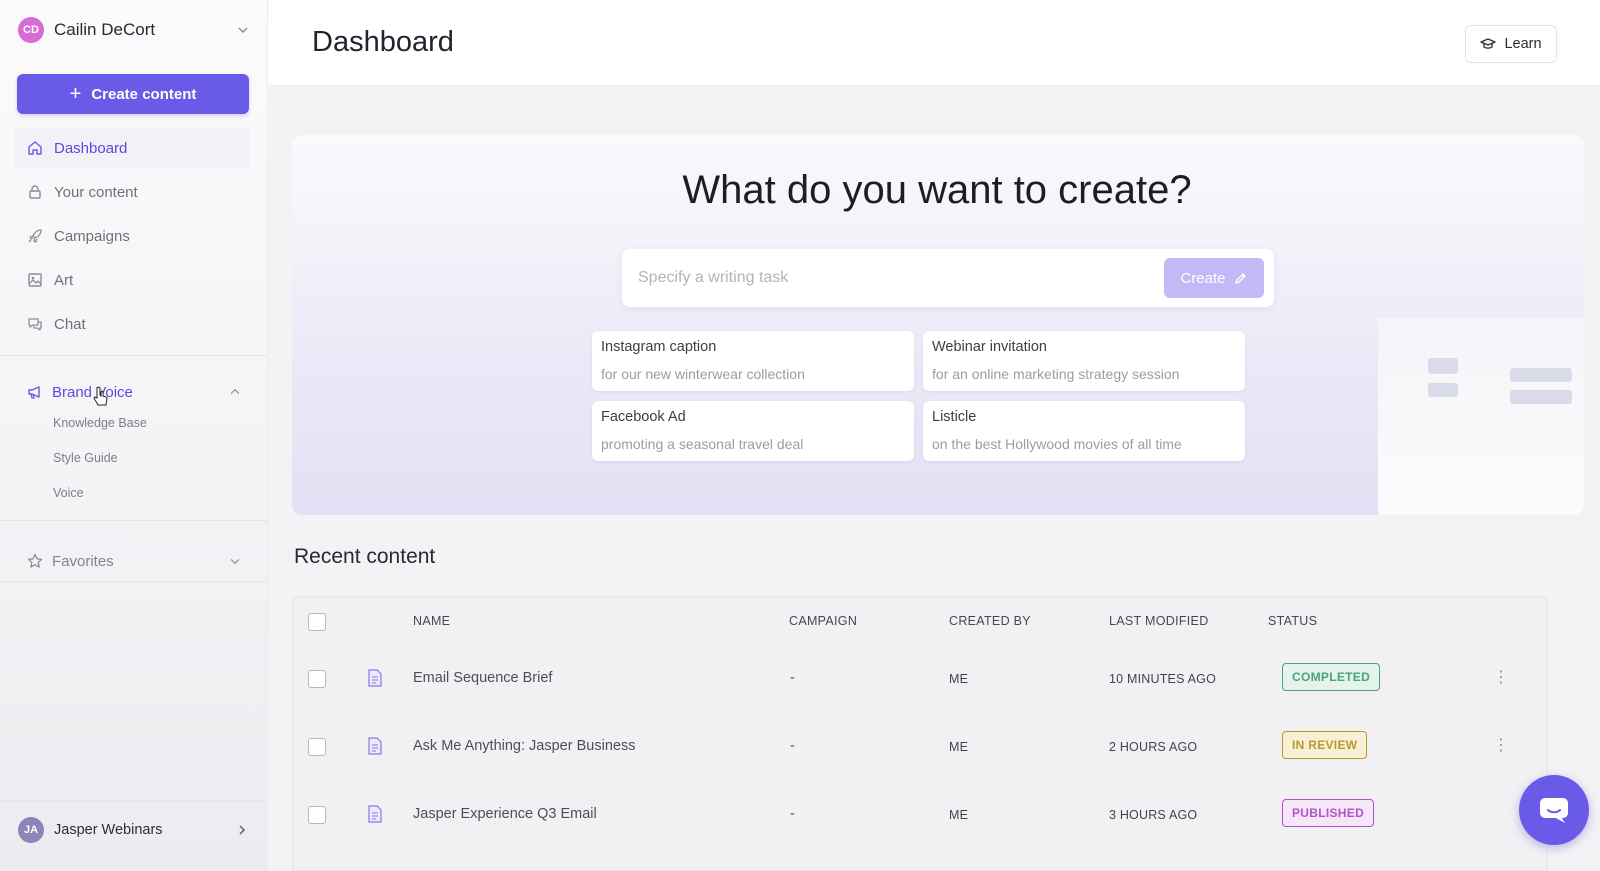 The width and height of the screenshot is (1600, 871). What do you see at coordinates (35, 560) in the screenshot?
I see `star-icon` at bounding box center [35, 560].